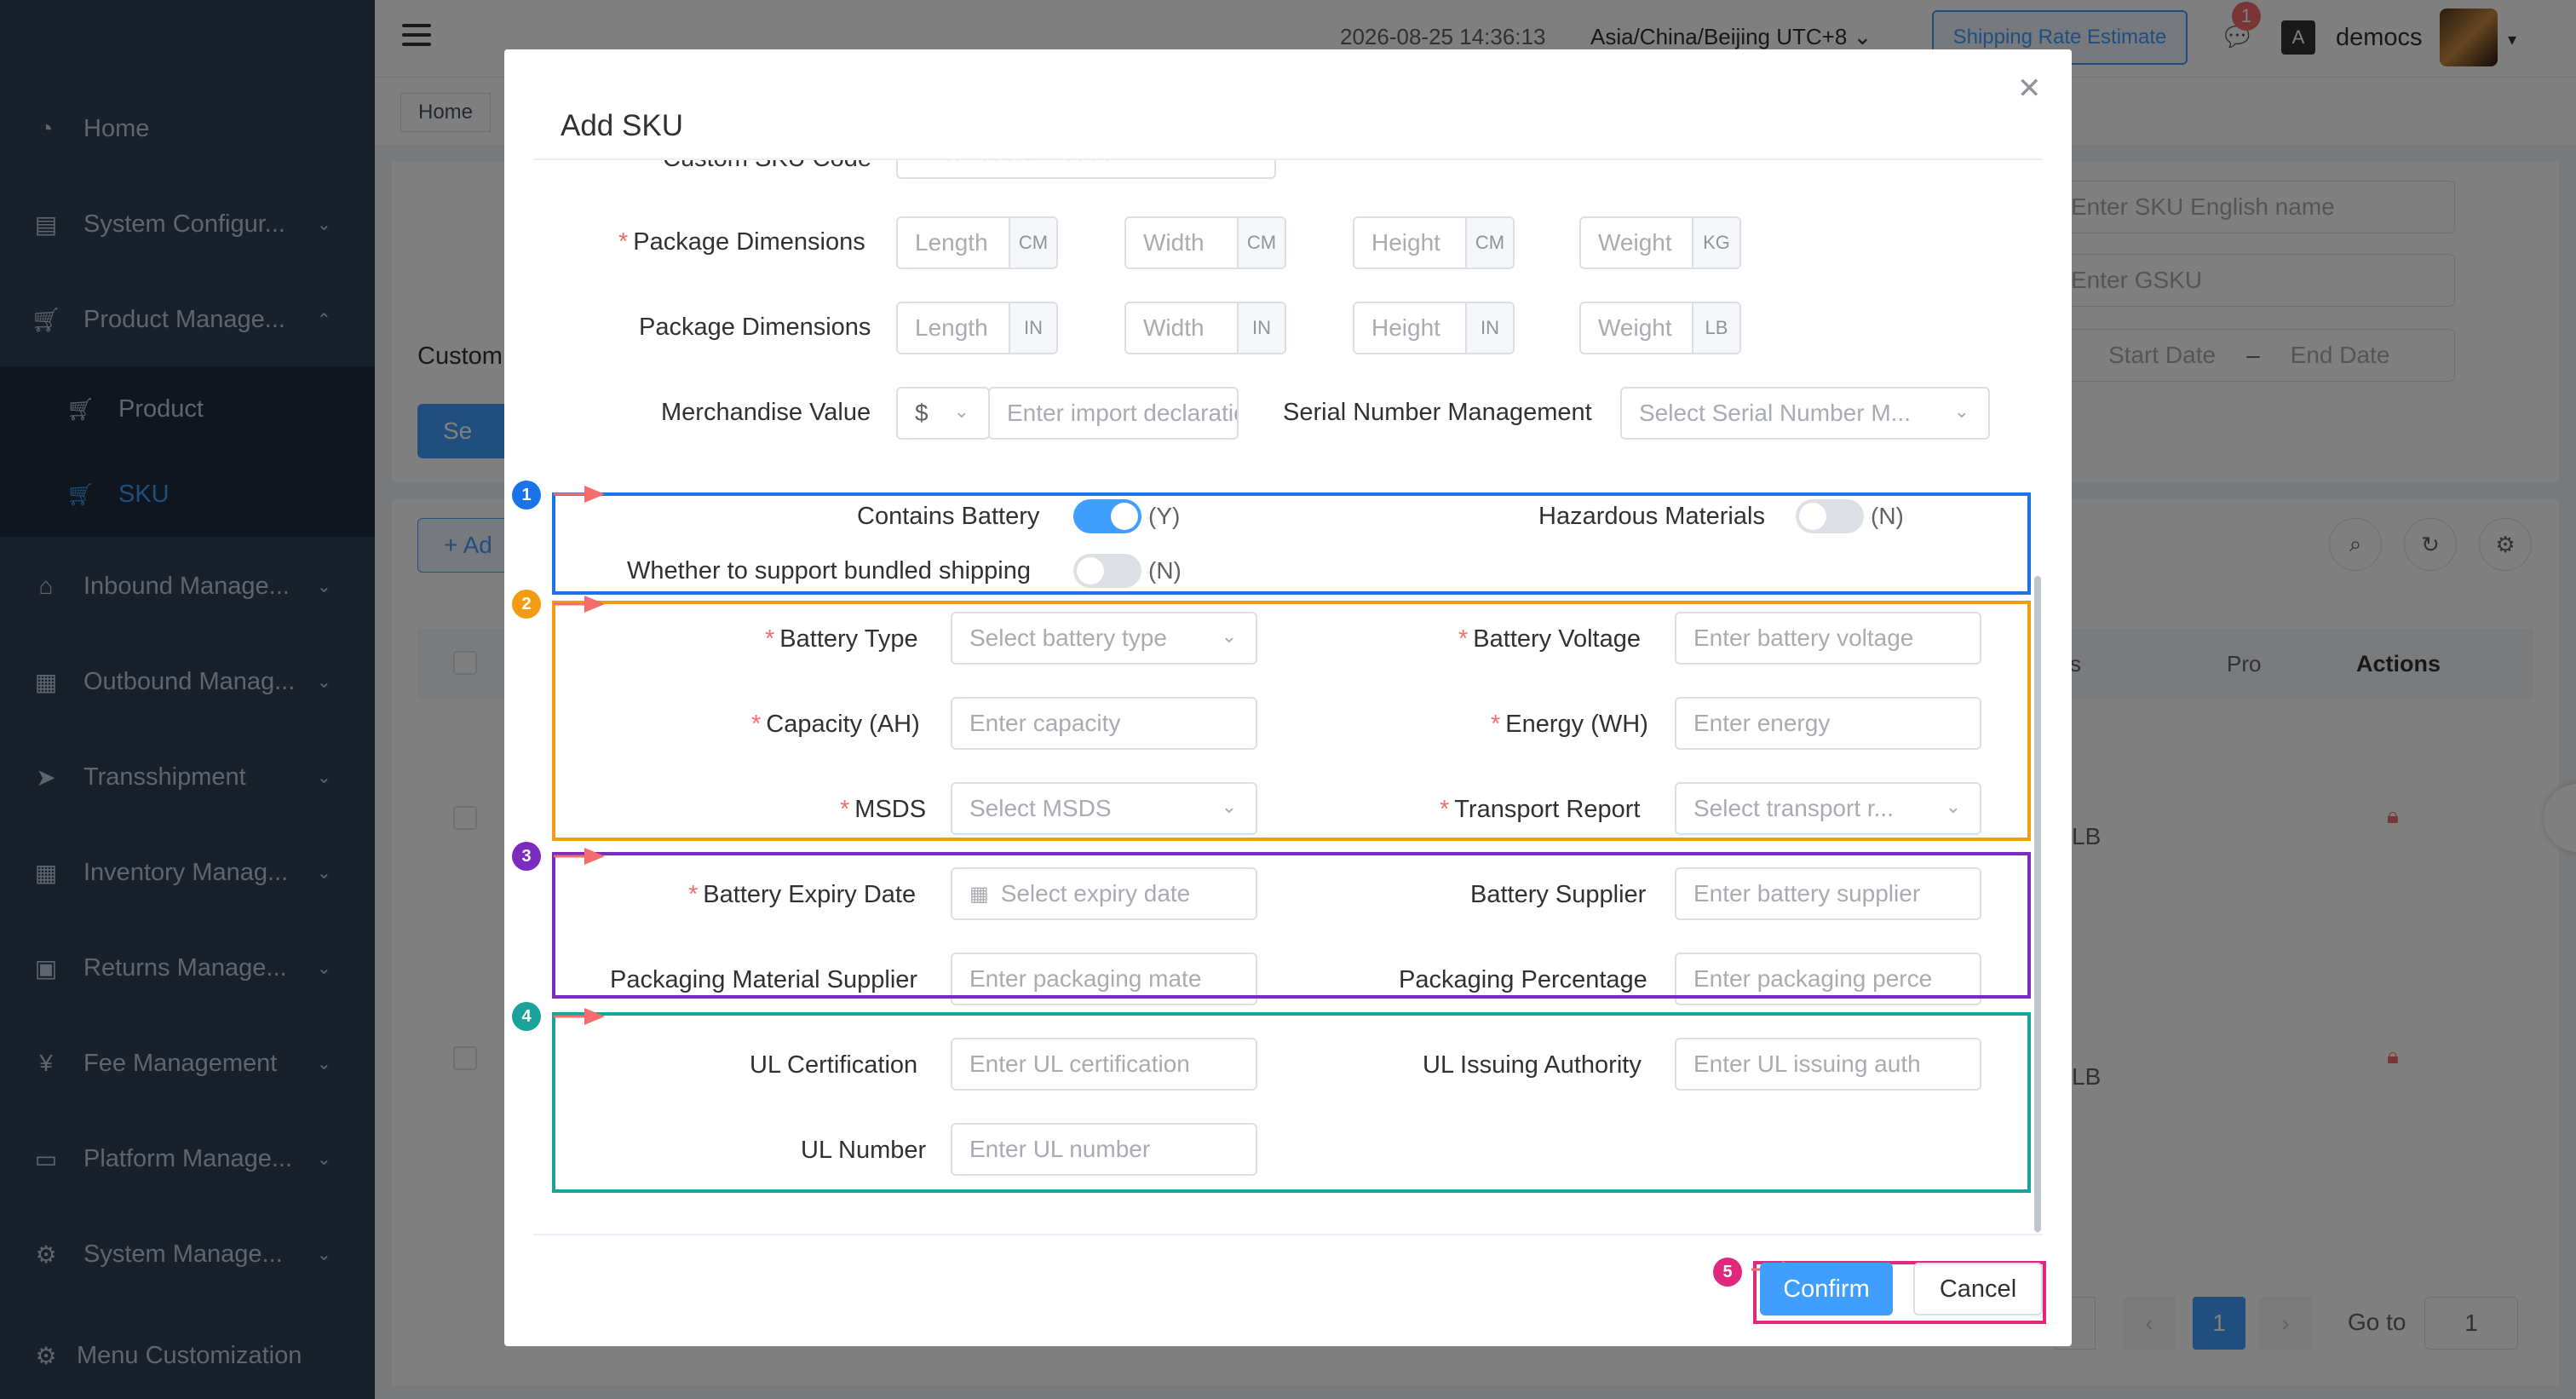 Image resolution: width=2576 pixels, height=1399 pixels. What do you see at coordinates (1434, 328) in the screenshot?
I see `height-in-input: Height IN` at bounding box center [1434, 328].